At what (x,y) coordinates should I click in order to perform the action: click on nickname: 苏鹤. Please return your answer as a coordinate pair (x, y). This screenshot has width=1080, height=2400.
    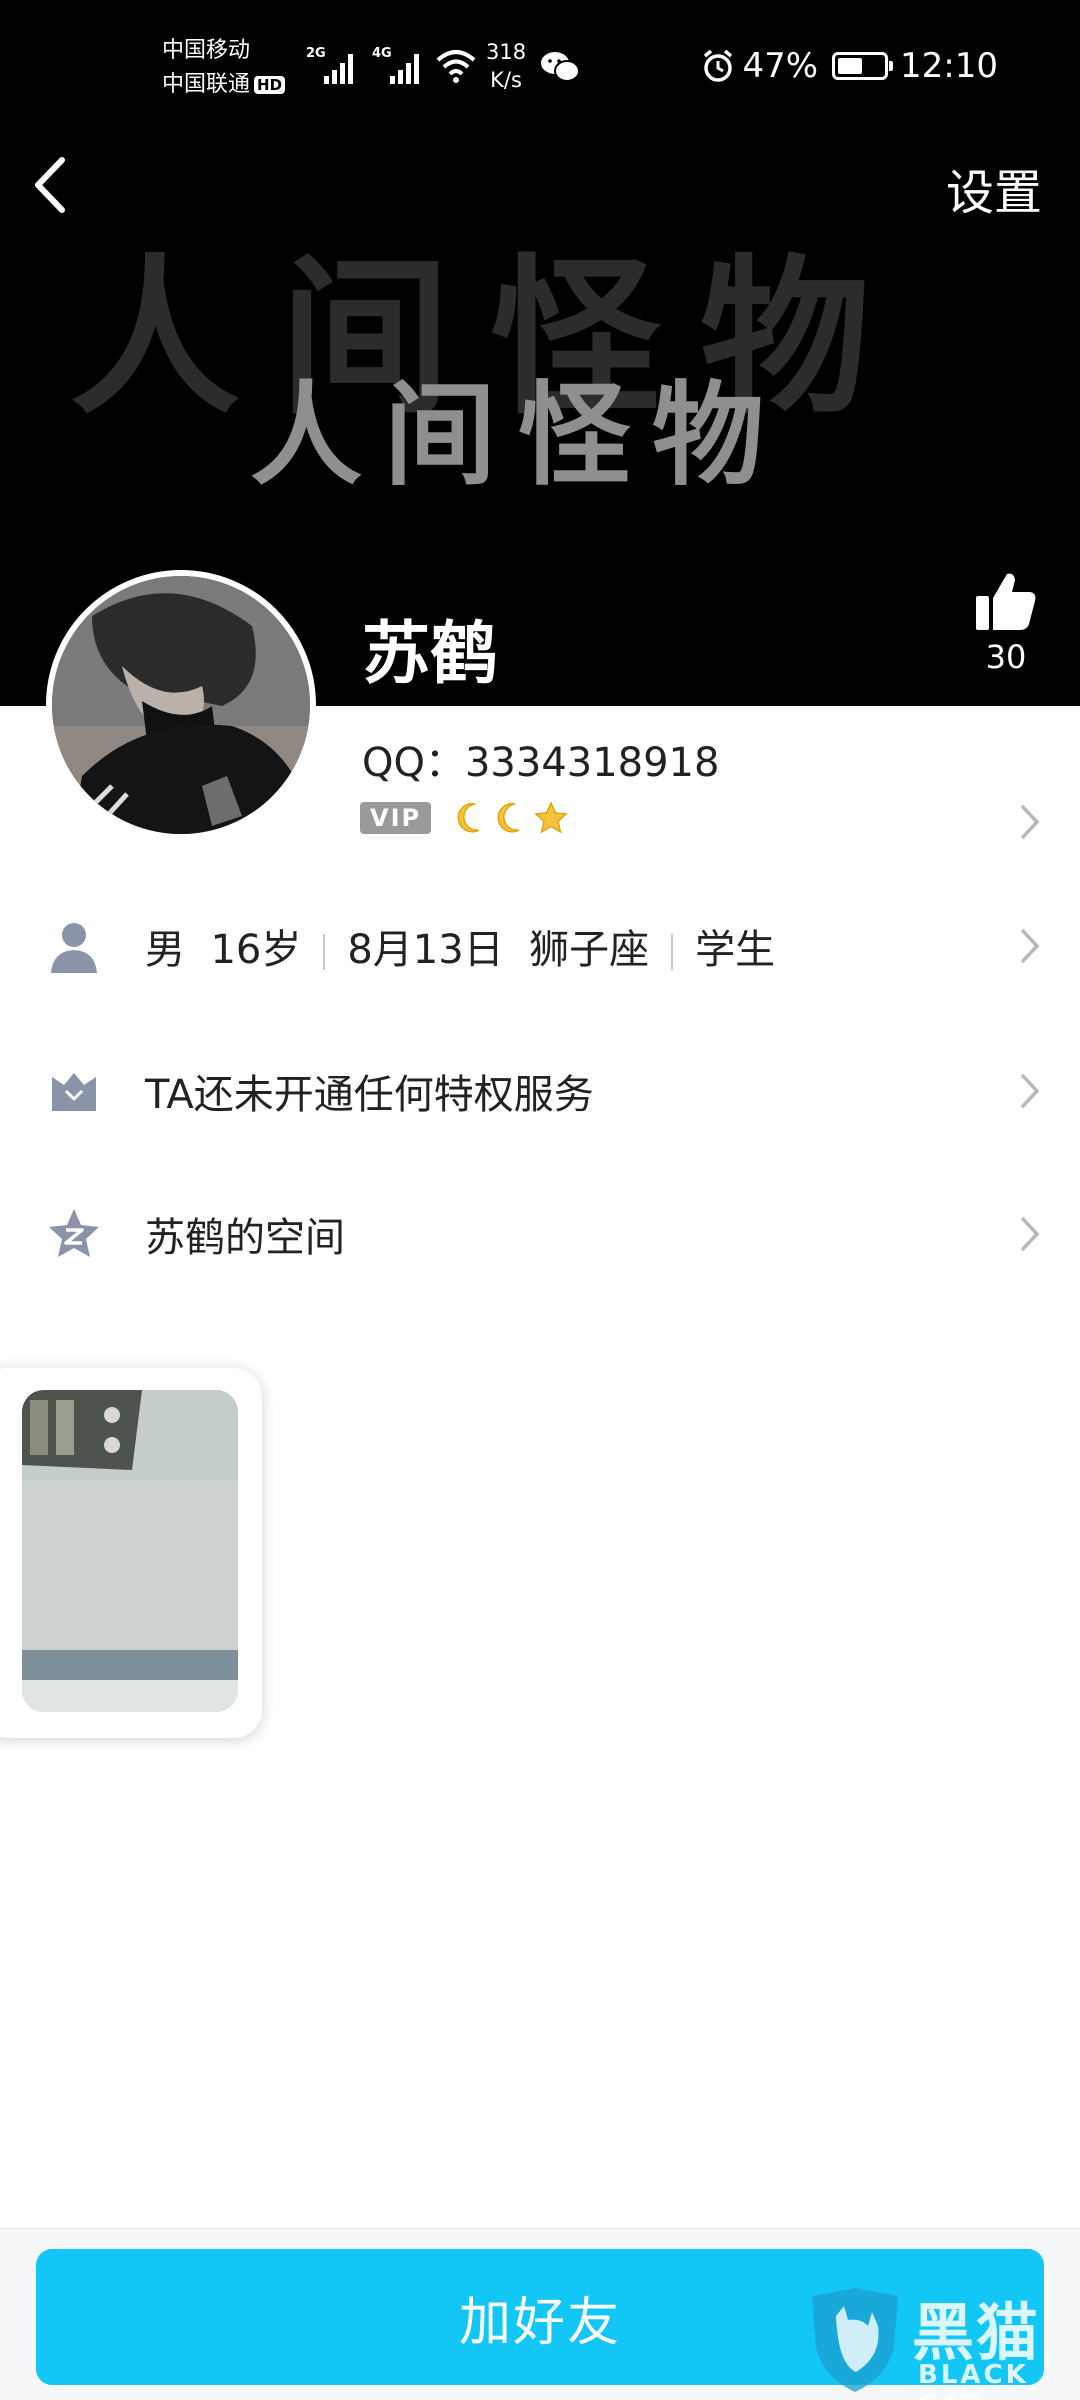
    Looking at the image, I should click on (430, 654).